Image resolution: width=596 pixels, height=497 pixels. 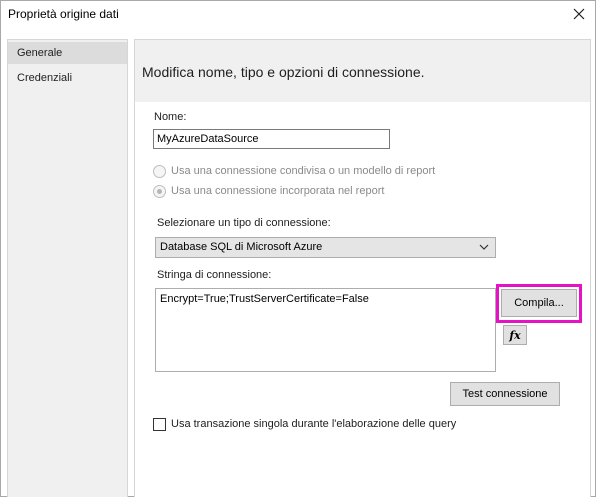 I want to click on name-input, so click(x=271, y=139).